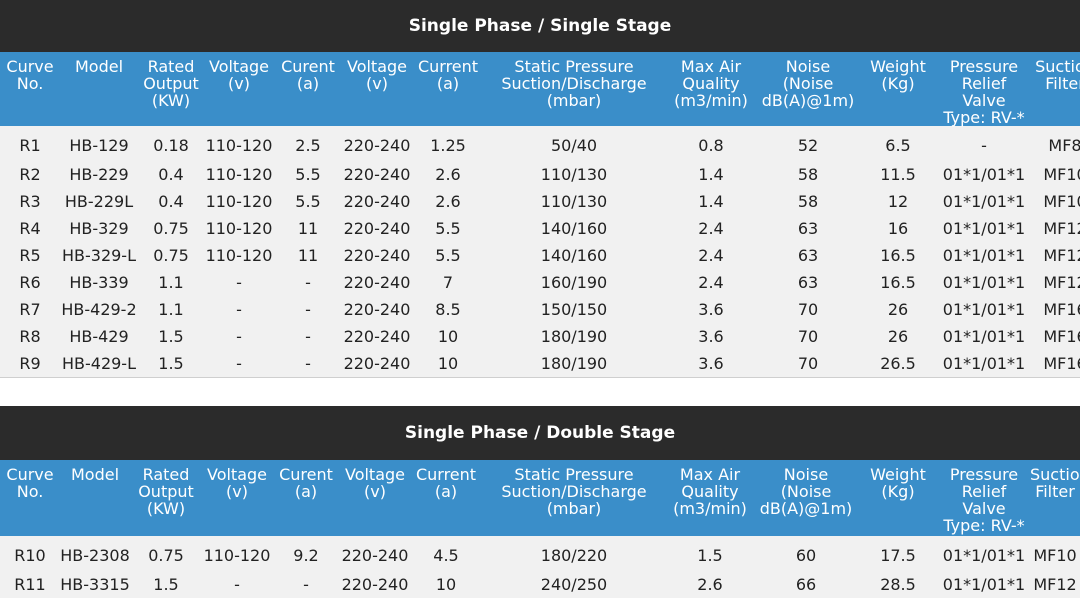 This screenshot has height=598, width=1080. I want to click on cell-suction-filter: MF10, so click(1061, 201).